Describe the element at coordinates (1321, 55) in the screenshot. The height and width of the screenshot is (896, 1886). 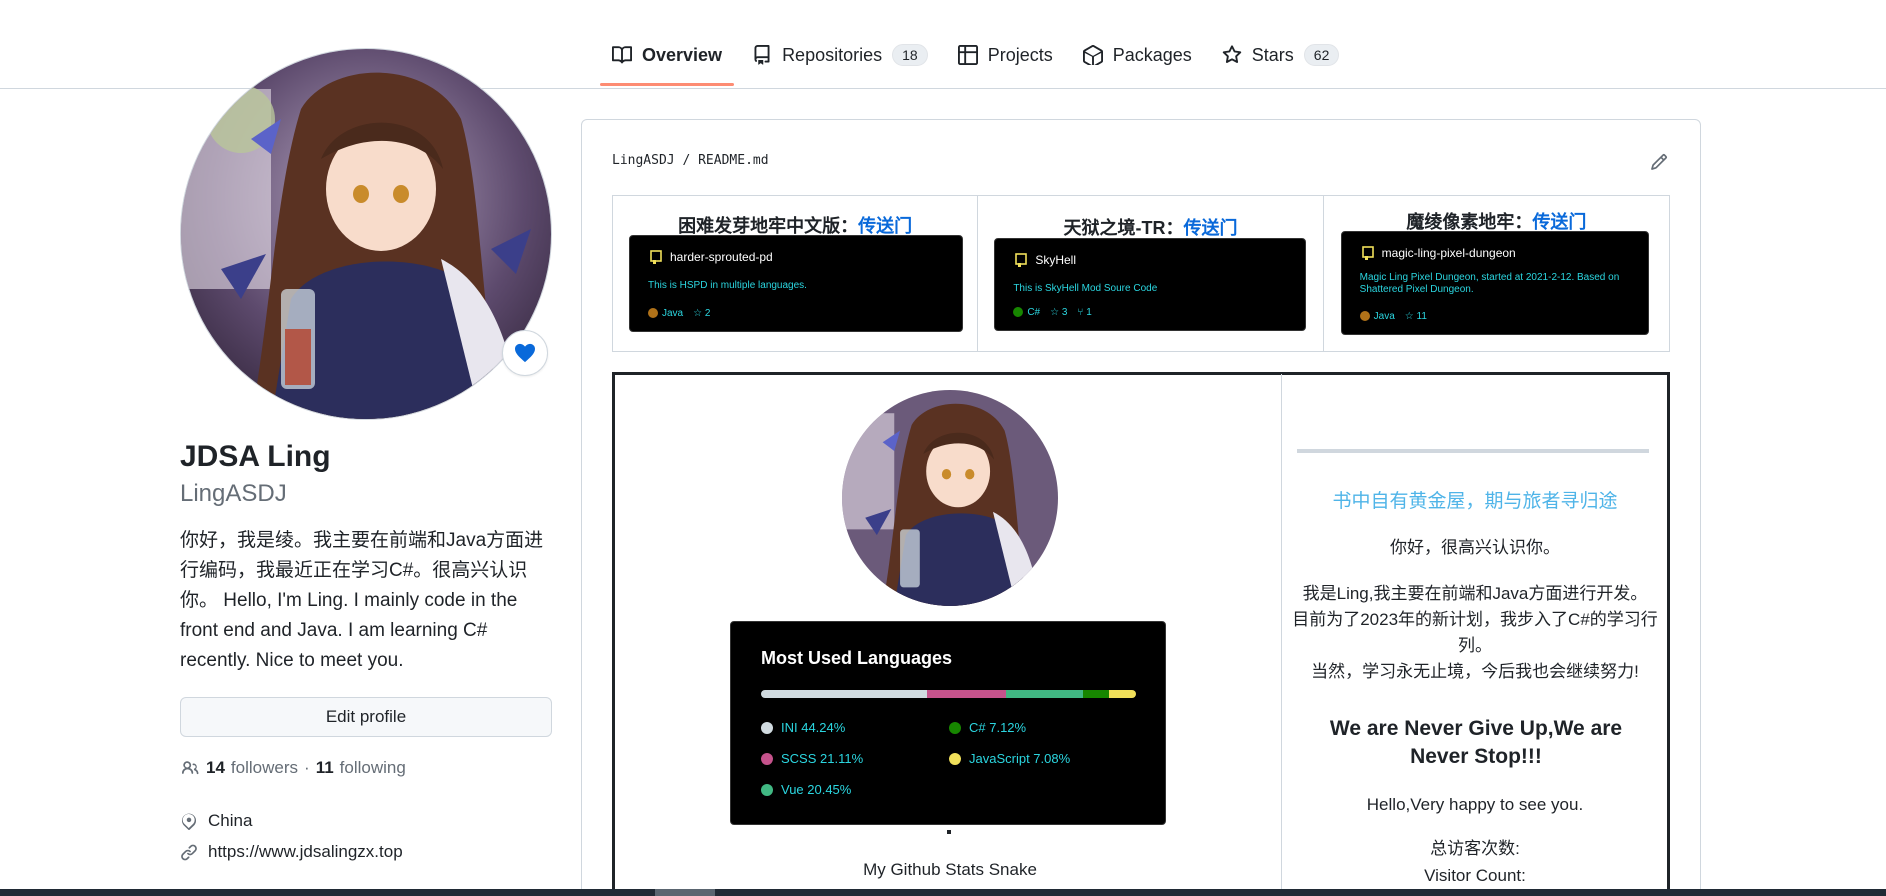
I see `stars-counter: 62` at that location.